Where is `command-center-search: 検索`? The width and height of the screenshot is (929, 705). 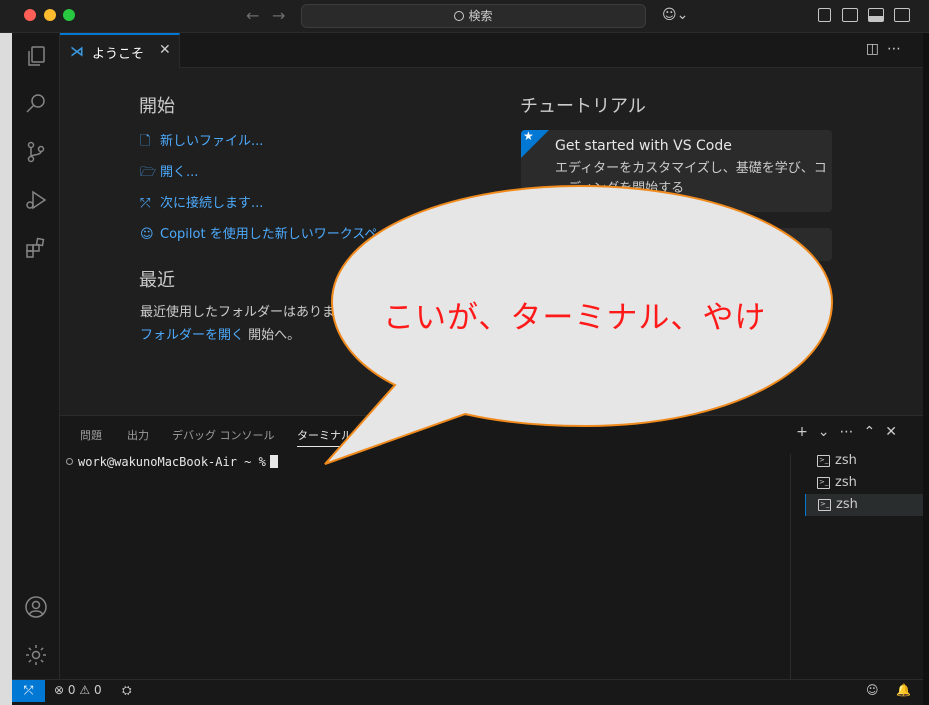 command-center-search: 検索 is located at coordinates (473, 16).